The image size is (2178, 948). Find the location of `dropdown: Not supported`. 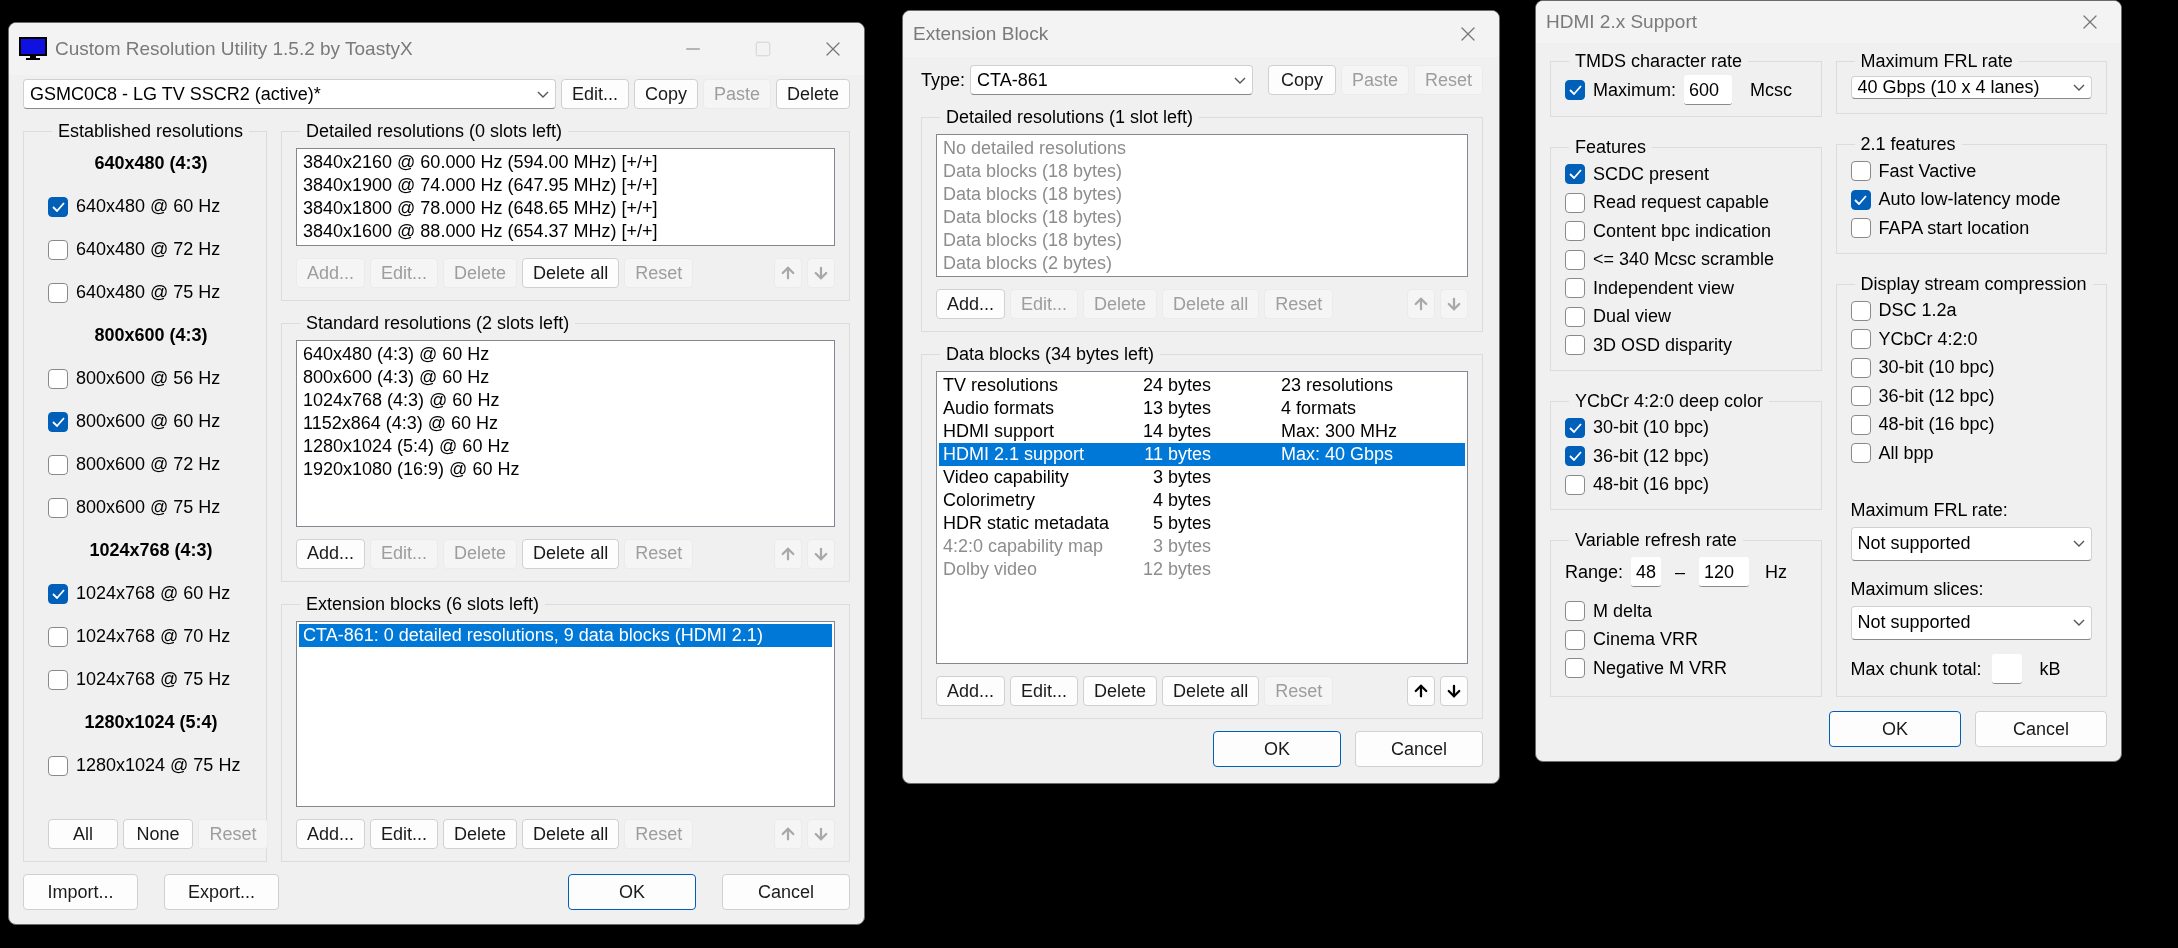

dropdown: Not supported is located at coordinates (1971, 543).